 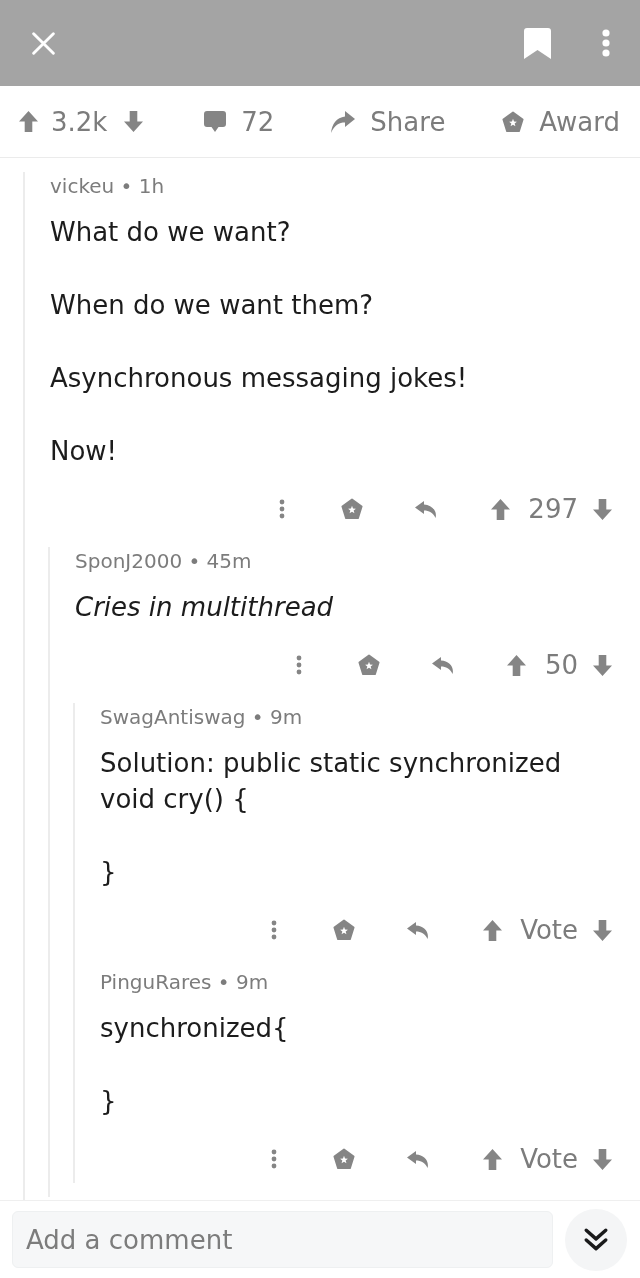 I want to click on comment-text: Asynchronous messaging jokes!, so click(x=259, y=378).